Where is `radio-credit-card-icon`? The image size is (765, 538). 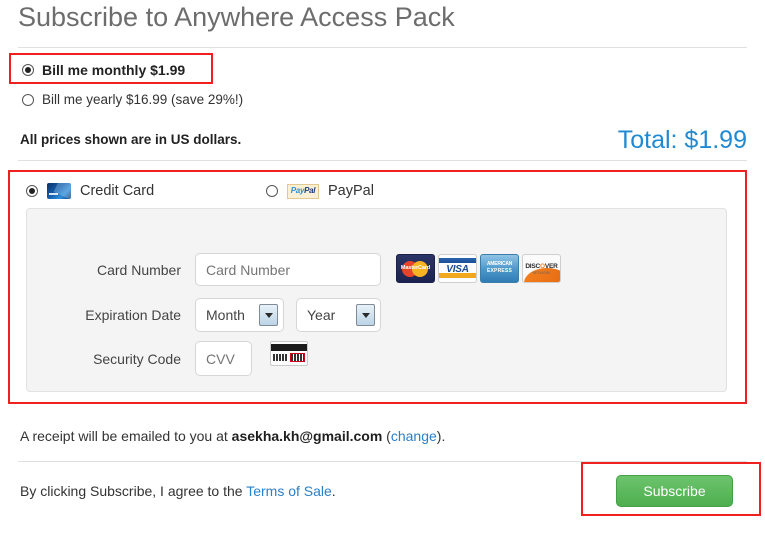
radio-credit-card-icon is located at coordinates (32, 191).